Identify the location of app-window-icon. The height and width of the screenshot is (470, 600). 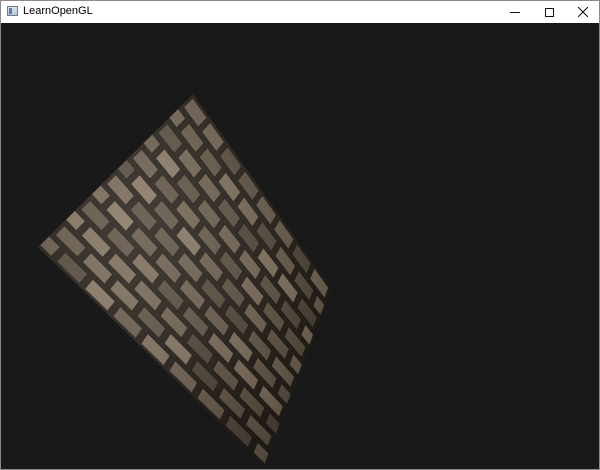
(12, 11).